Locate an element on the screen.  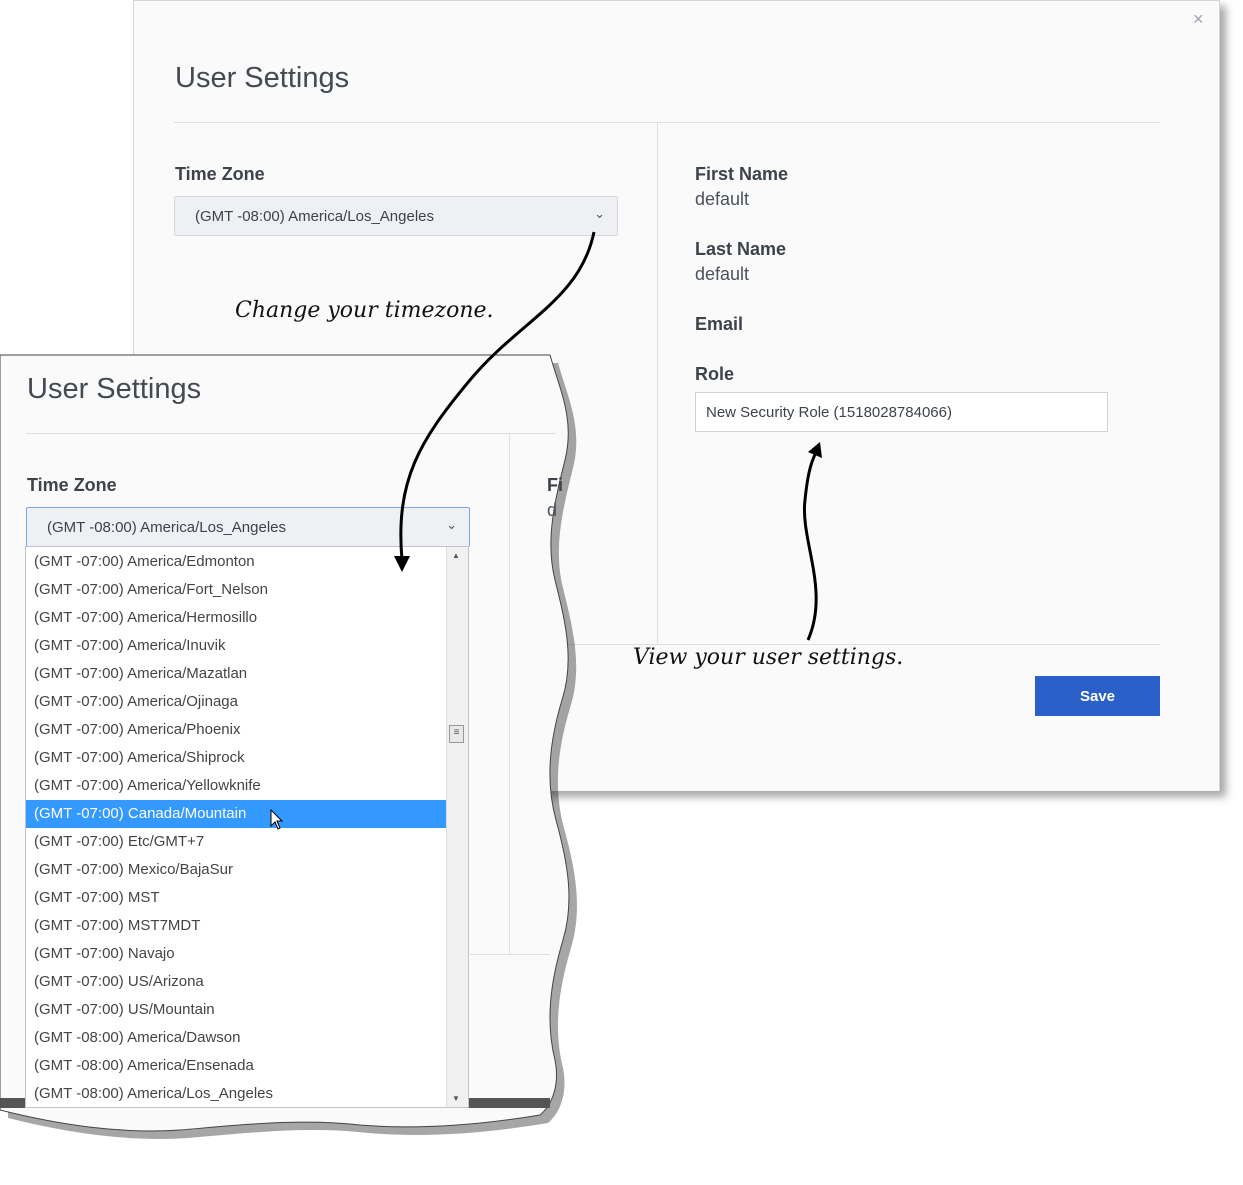
annotation-arrows is located at coordinates (608, 436).